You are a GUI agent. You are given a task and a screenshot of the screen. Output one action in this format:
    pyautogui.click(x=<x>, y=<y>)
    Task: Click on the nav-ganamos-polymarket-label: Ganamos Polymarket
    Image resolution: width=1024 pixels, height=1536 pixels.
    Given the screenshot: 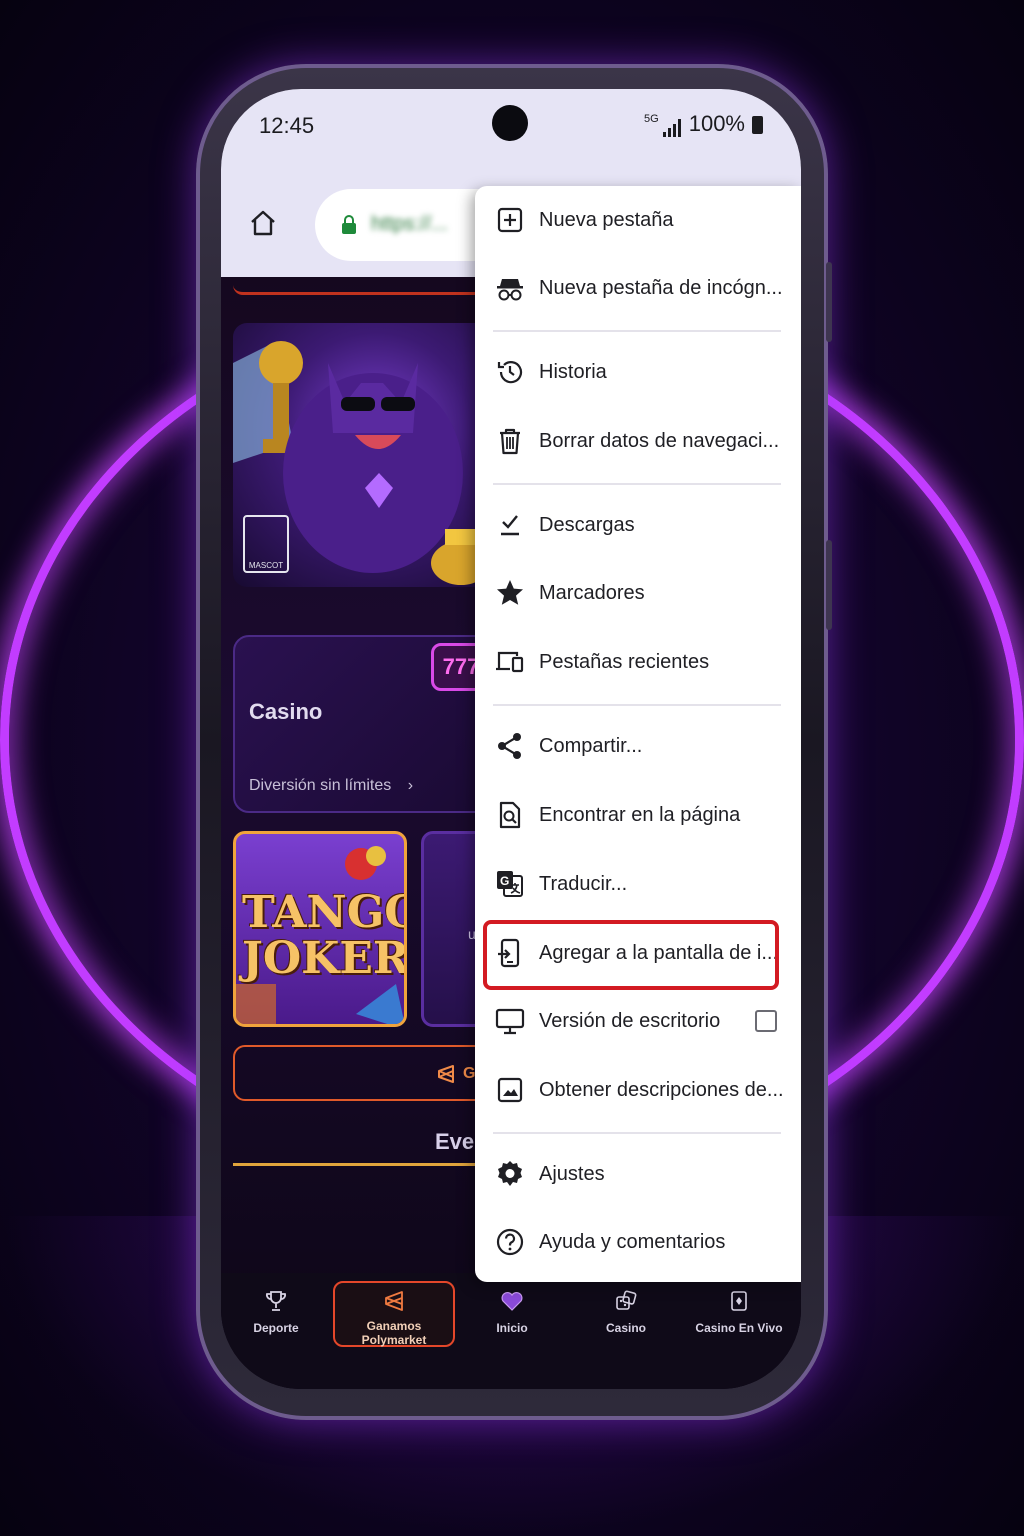 What is the action you would take?
    pyautogui.click(x=394, y=1333)
    